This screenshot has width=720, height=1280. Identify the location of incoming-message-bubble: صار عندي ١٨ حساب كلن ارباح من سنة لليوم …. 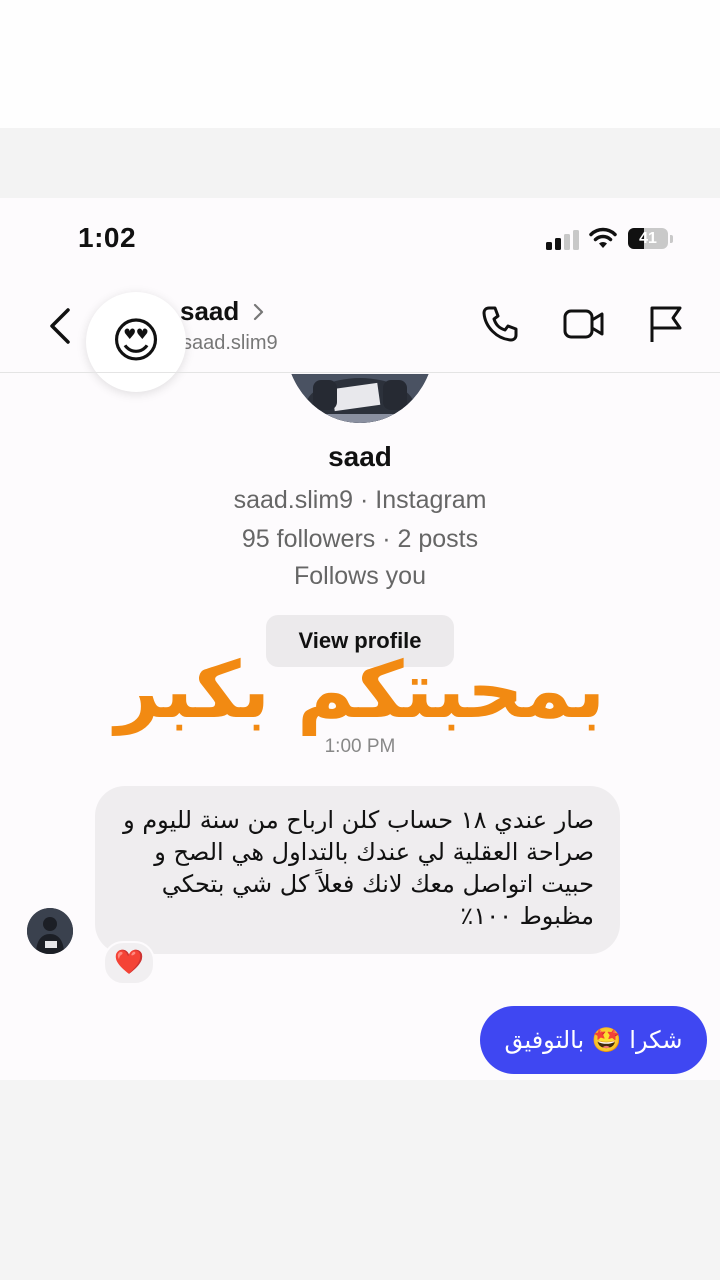
(357, 870).